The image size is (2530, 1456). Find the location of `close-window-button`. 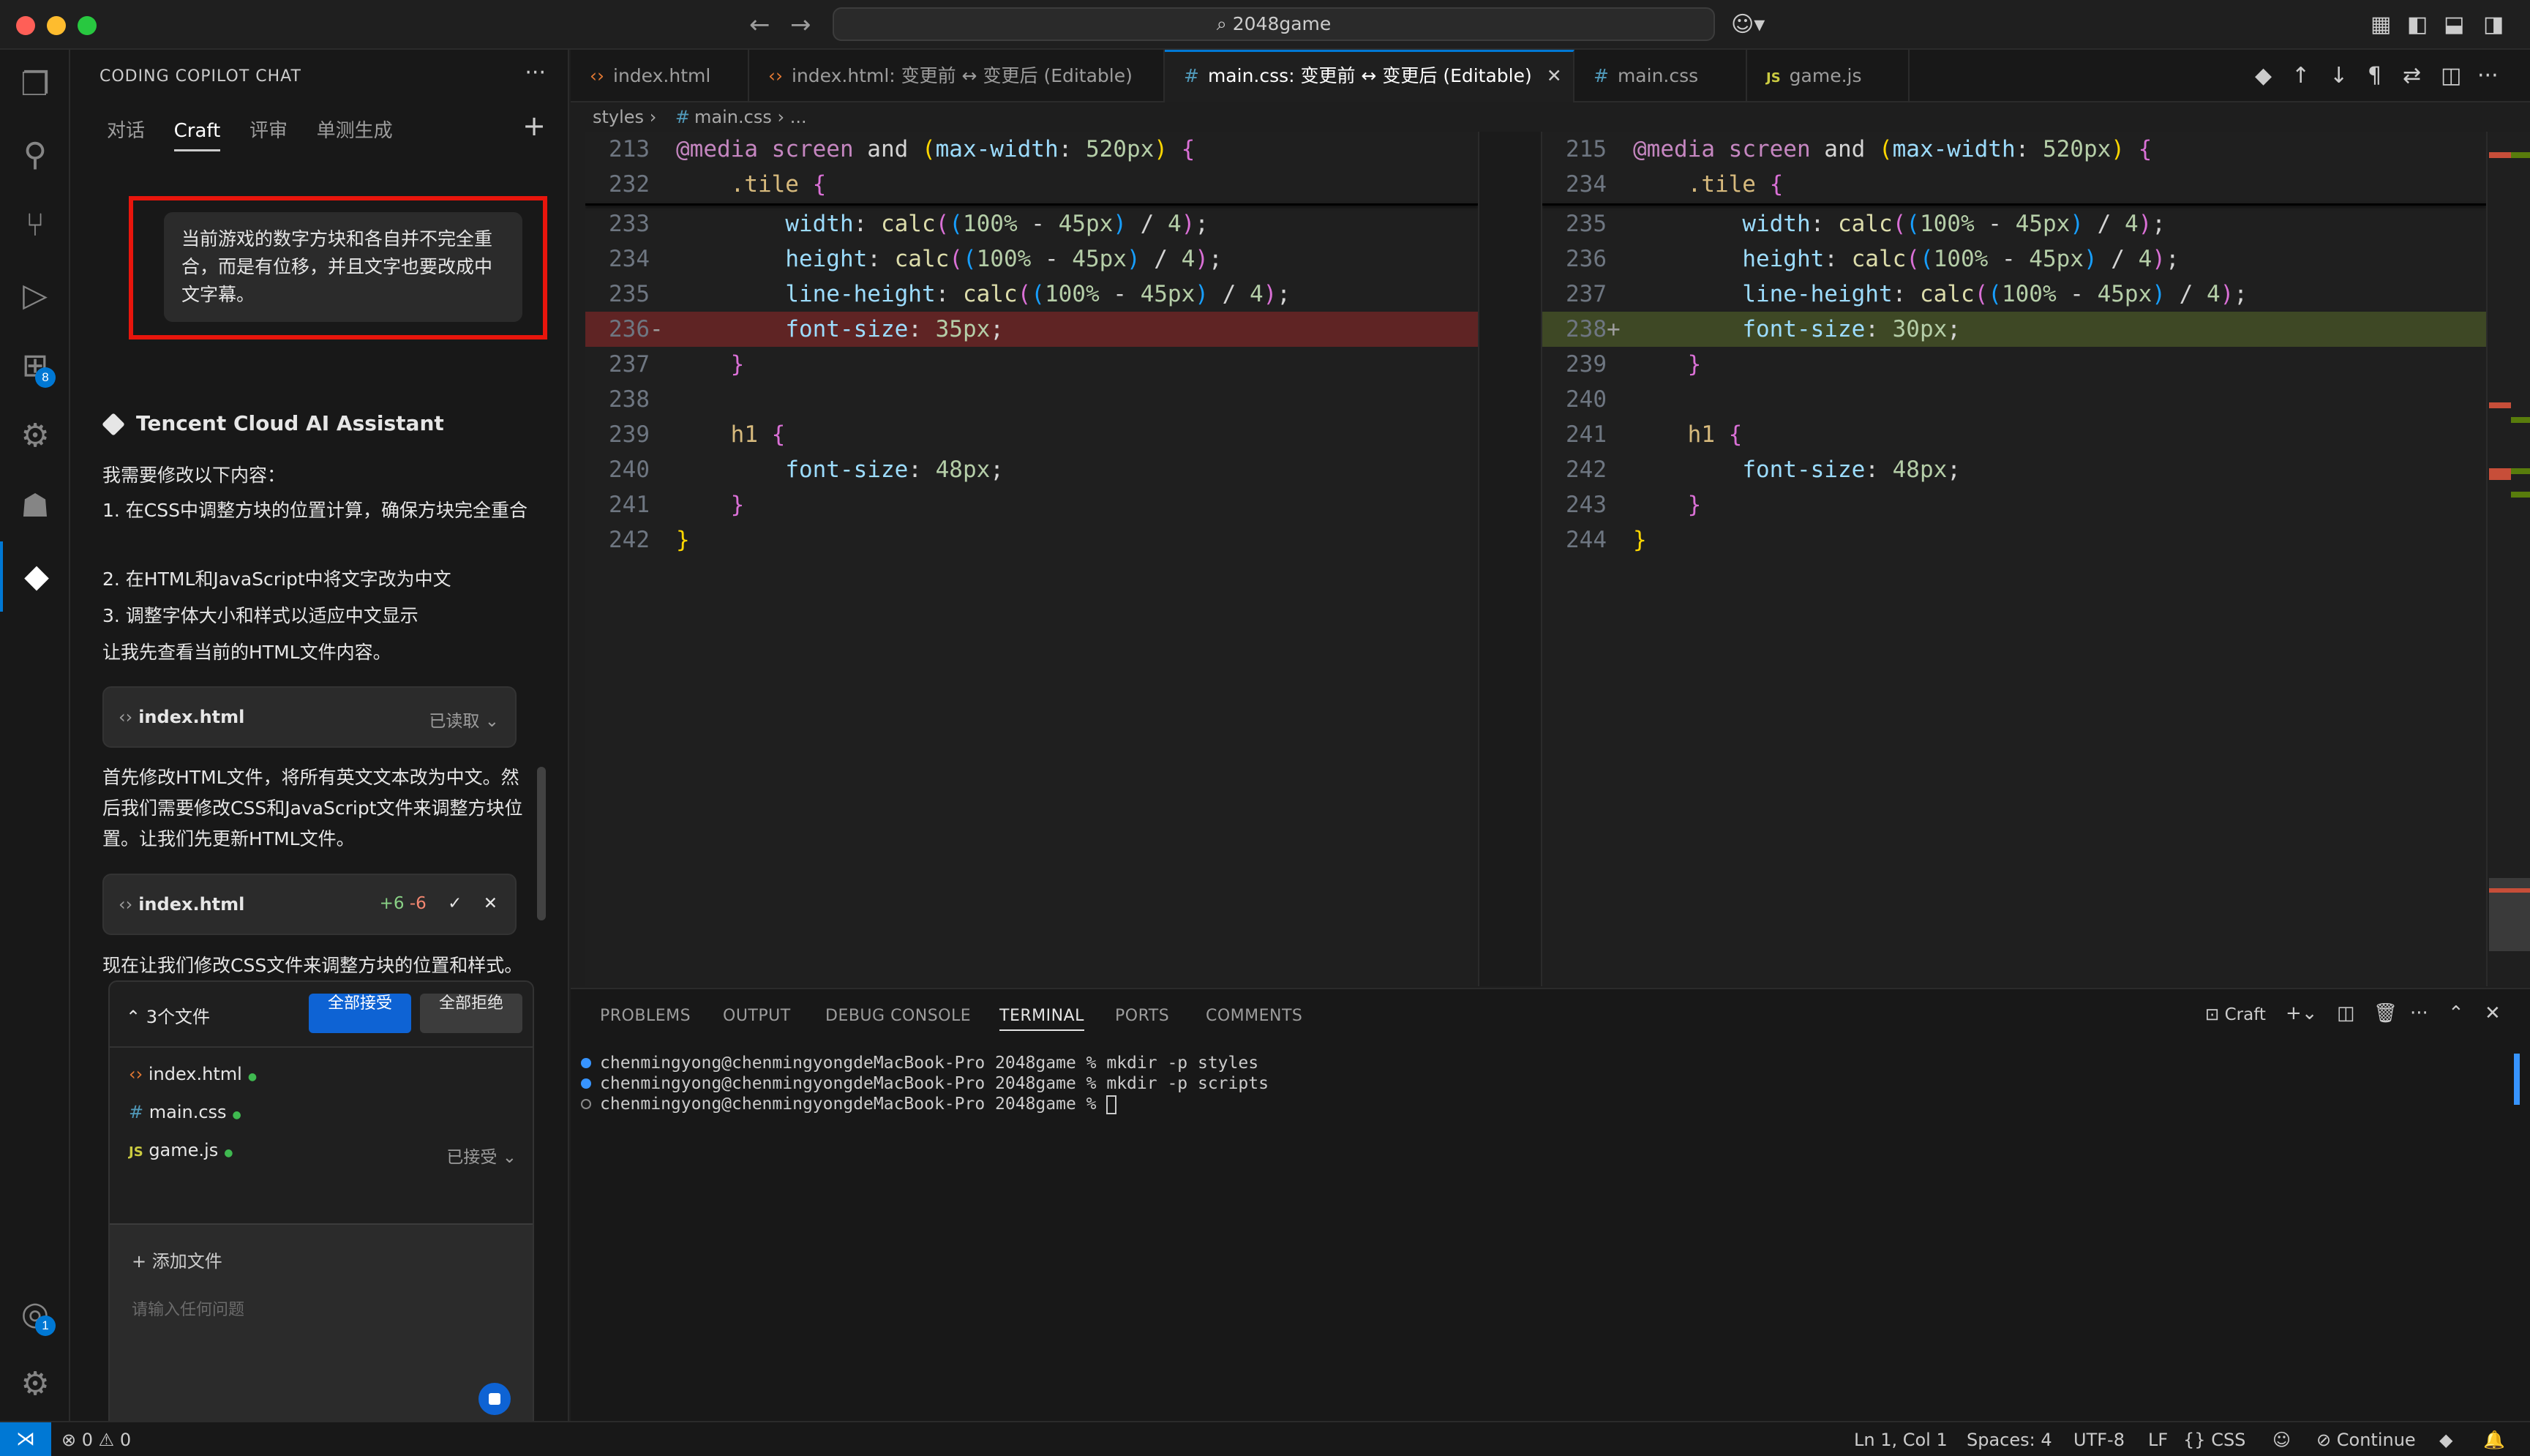

close-window-button is located at coordinates (25, 26).